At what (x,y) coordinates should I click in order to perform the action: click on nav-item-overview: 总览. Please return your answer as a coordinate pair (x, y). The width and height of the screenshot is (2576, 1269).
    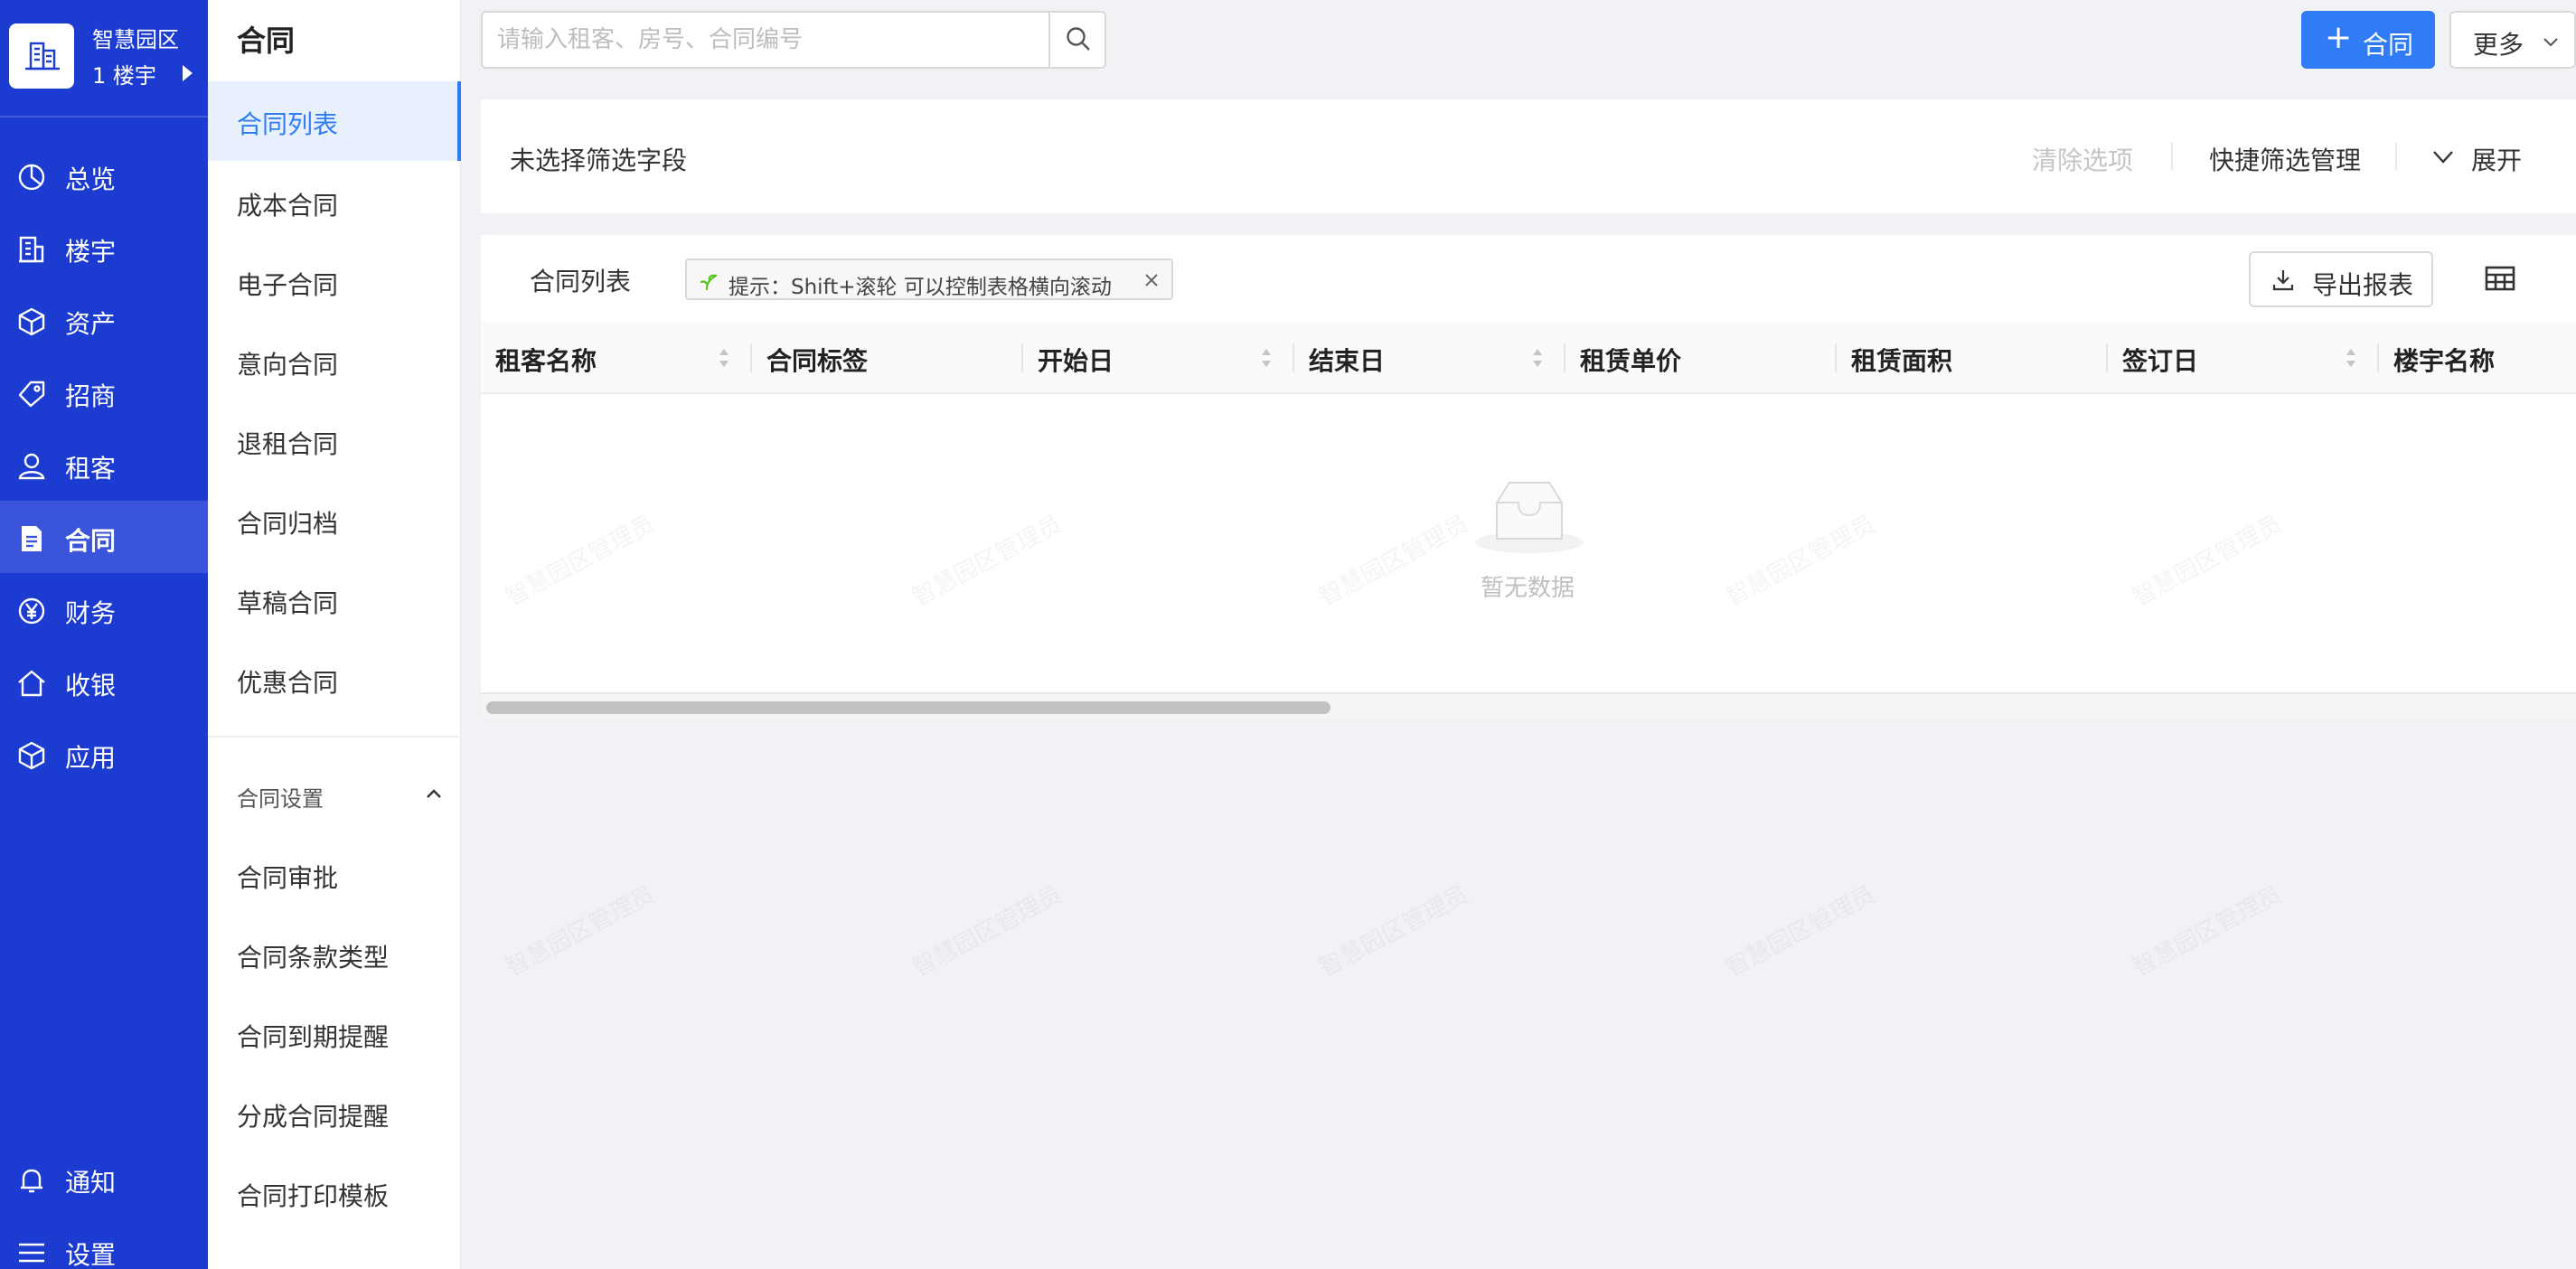
    Looking at the image, I should click on (104, 175).